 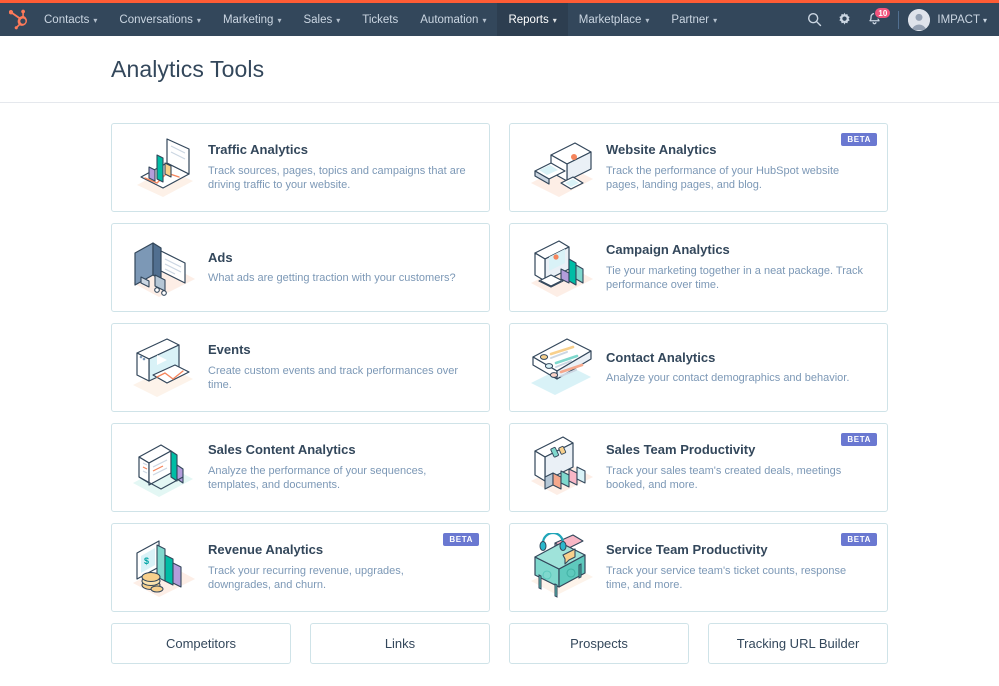 I want to click on card-title: Sales Team Productivity, so click(x=681, y=450).